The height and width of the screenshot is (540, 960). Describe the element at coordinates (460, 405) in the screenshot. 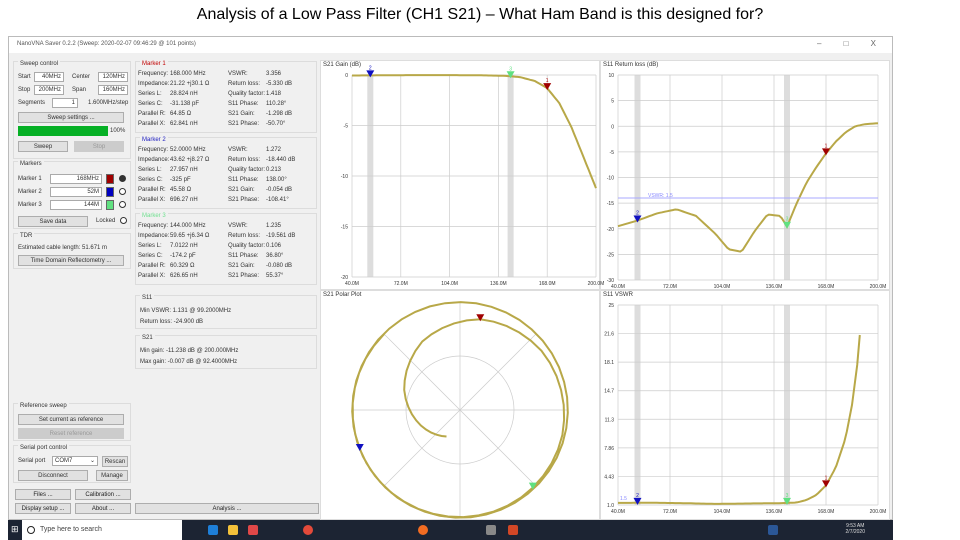

I see `polar-chart: S21 Polar Plot` at that location.